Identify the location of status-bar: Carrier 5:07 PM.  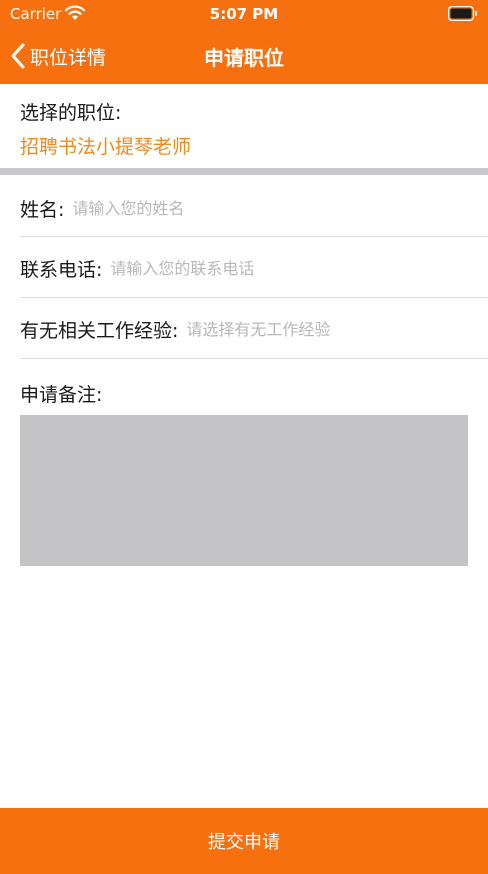
(244, 14).